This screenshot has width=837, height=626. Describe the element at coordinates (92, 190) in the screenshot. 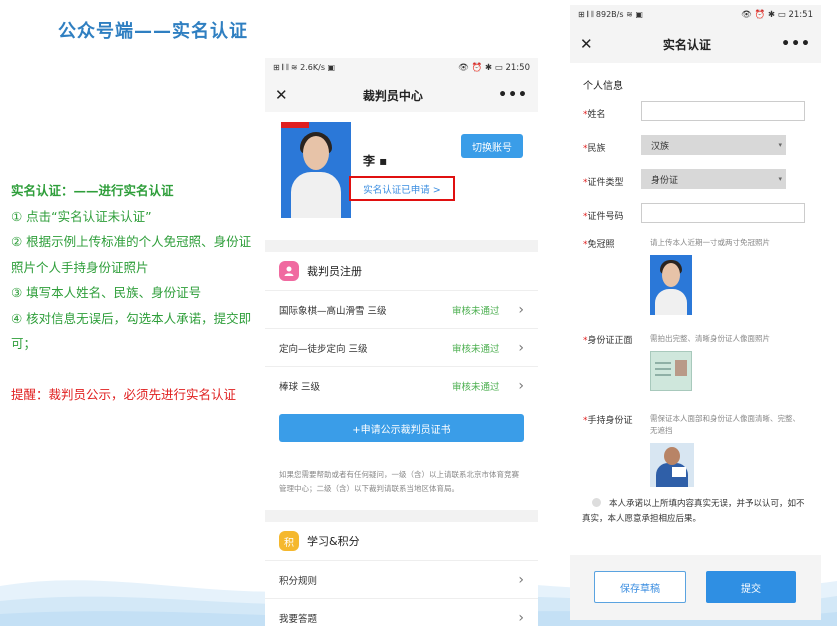

I see `notes-heading: 实名认证：——进行实名认证` at that location.